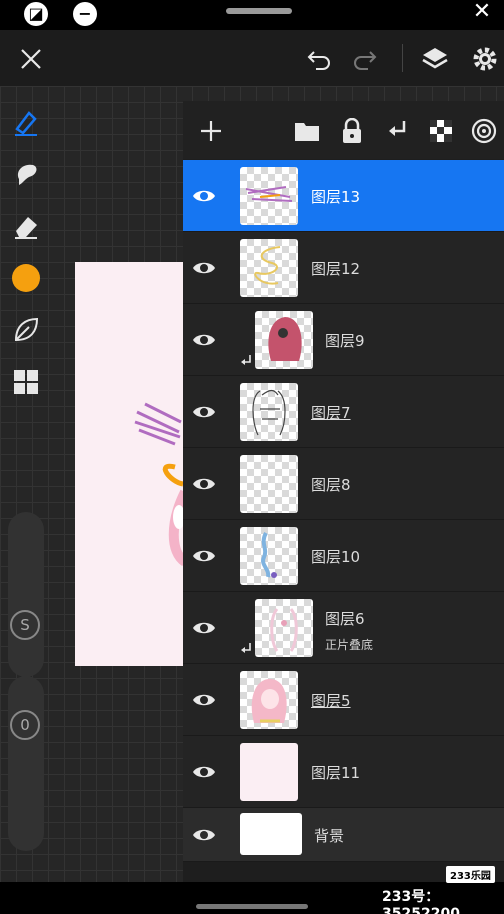 The image size is (504, 914). I want to click on window-mode-icon: ◪, so click(36, 14).